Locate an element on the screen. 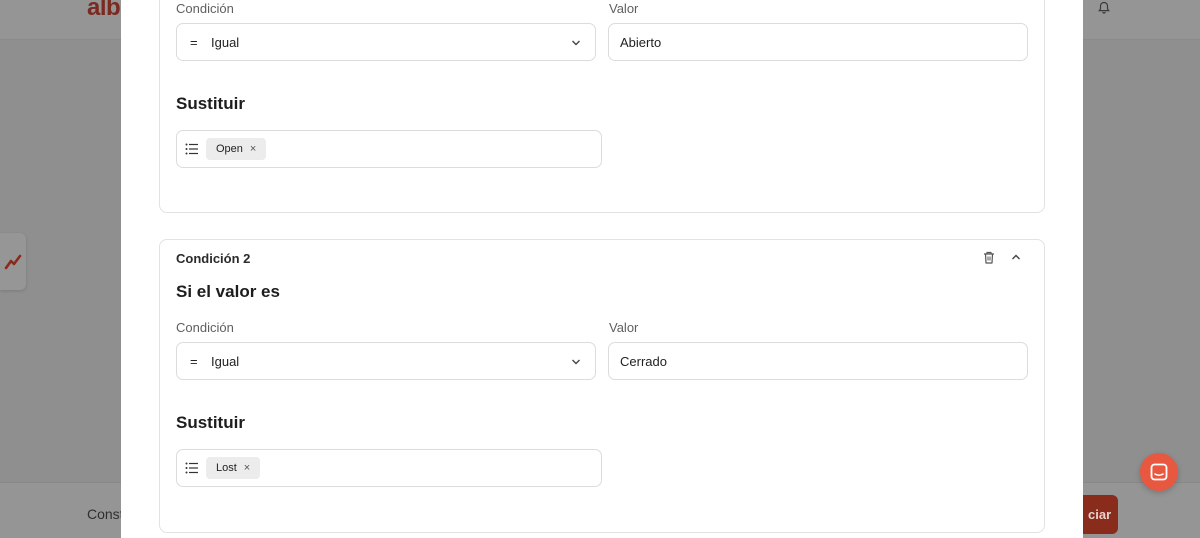 Image resolution: width=1200 pixels, height=538 pixels. chat-icon is located at coordinates (1159, 472).